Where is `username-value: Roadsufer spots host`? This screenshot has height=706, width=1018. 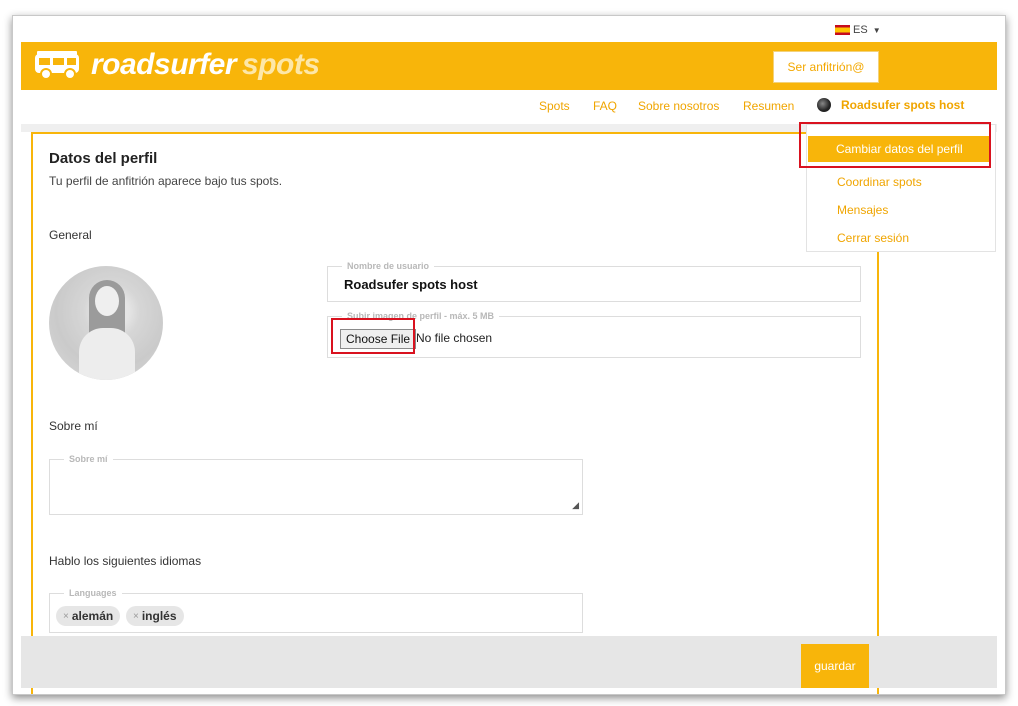 username-value: Roadsufer spots host is located at coordinates (411, 284).